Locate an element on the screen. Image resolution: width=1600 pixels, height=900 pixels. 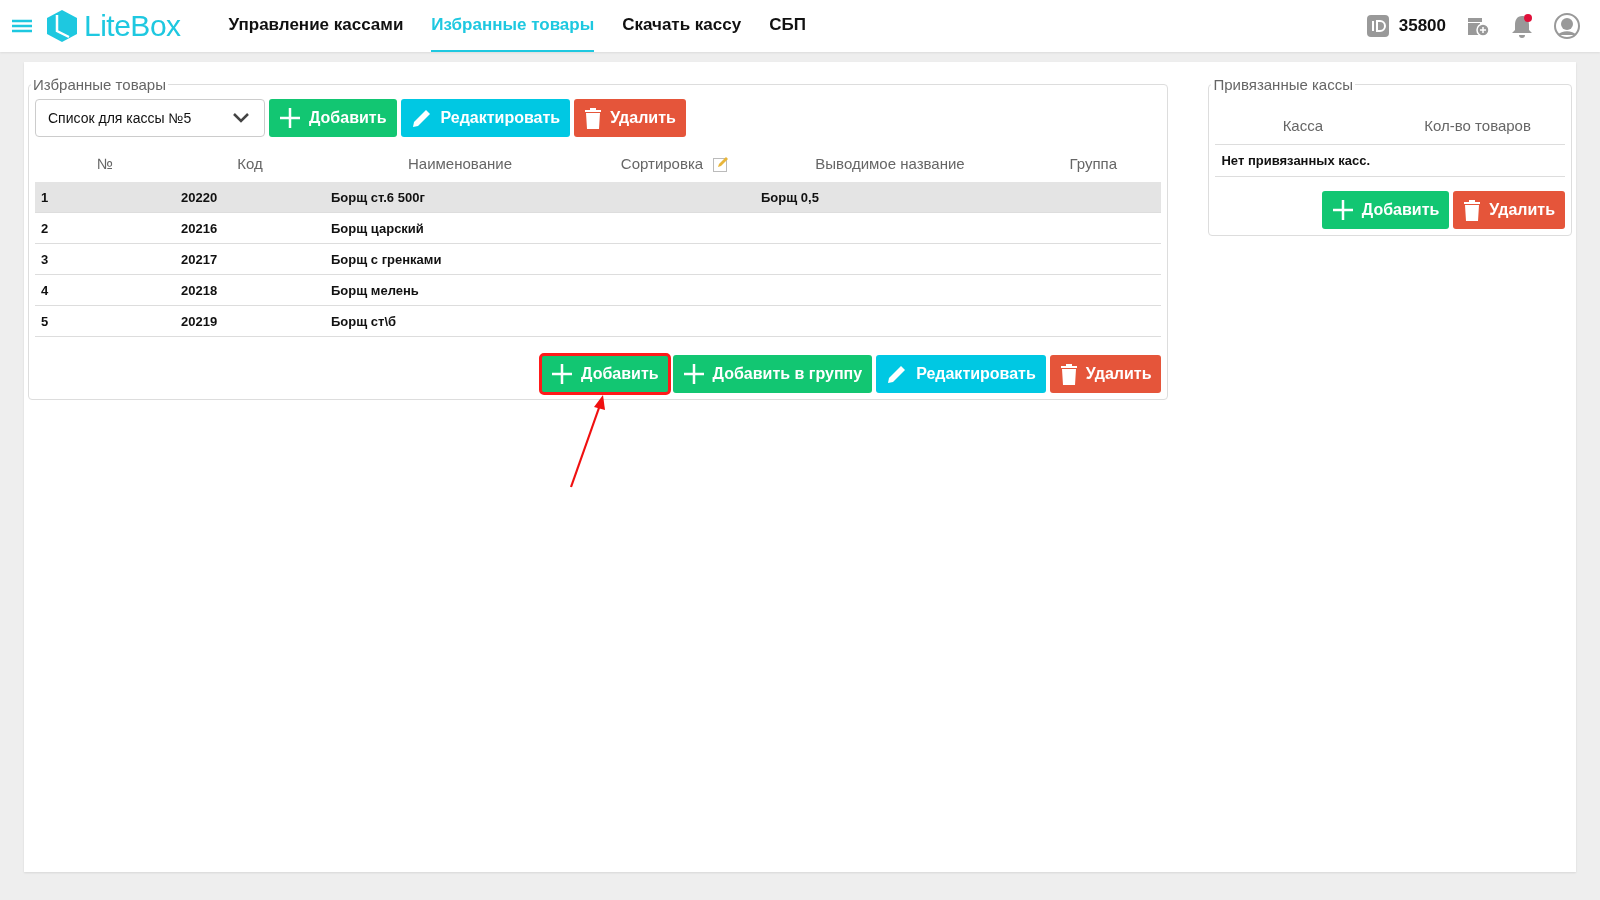
menu-icon is located at coordinates (22, 26).